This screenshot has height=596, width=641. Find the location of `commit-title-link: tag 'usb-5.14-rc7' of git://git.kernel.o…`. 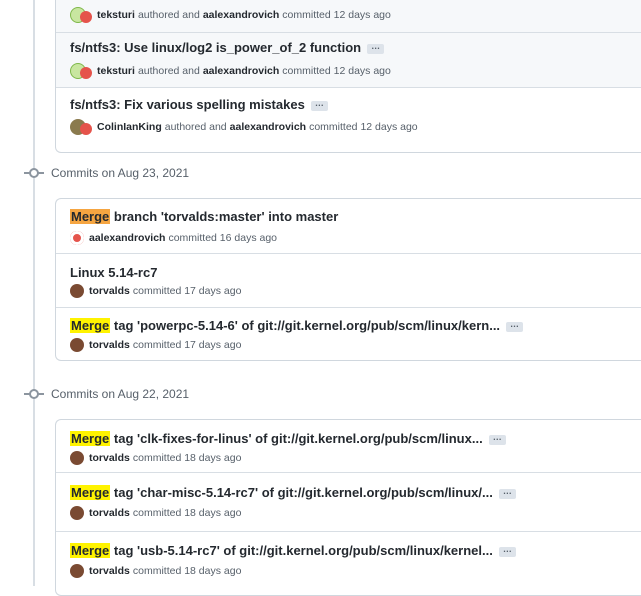

commit-title-link: tag 'usb-5.14-rc7' of git://git.kernel.o… is located at coordinates (301, 550).